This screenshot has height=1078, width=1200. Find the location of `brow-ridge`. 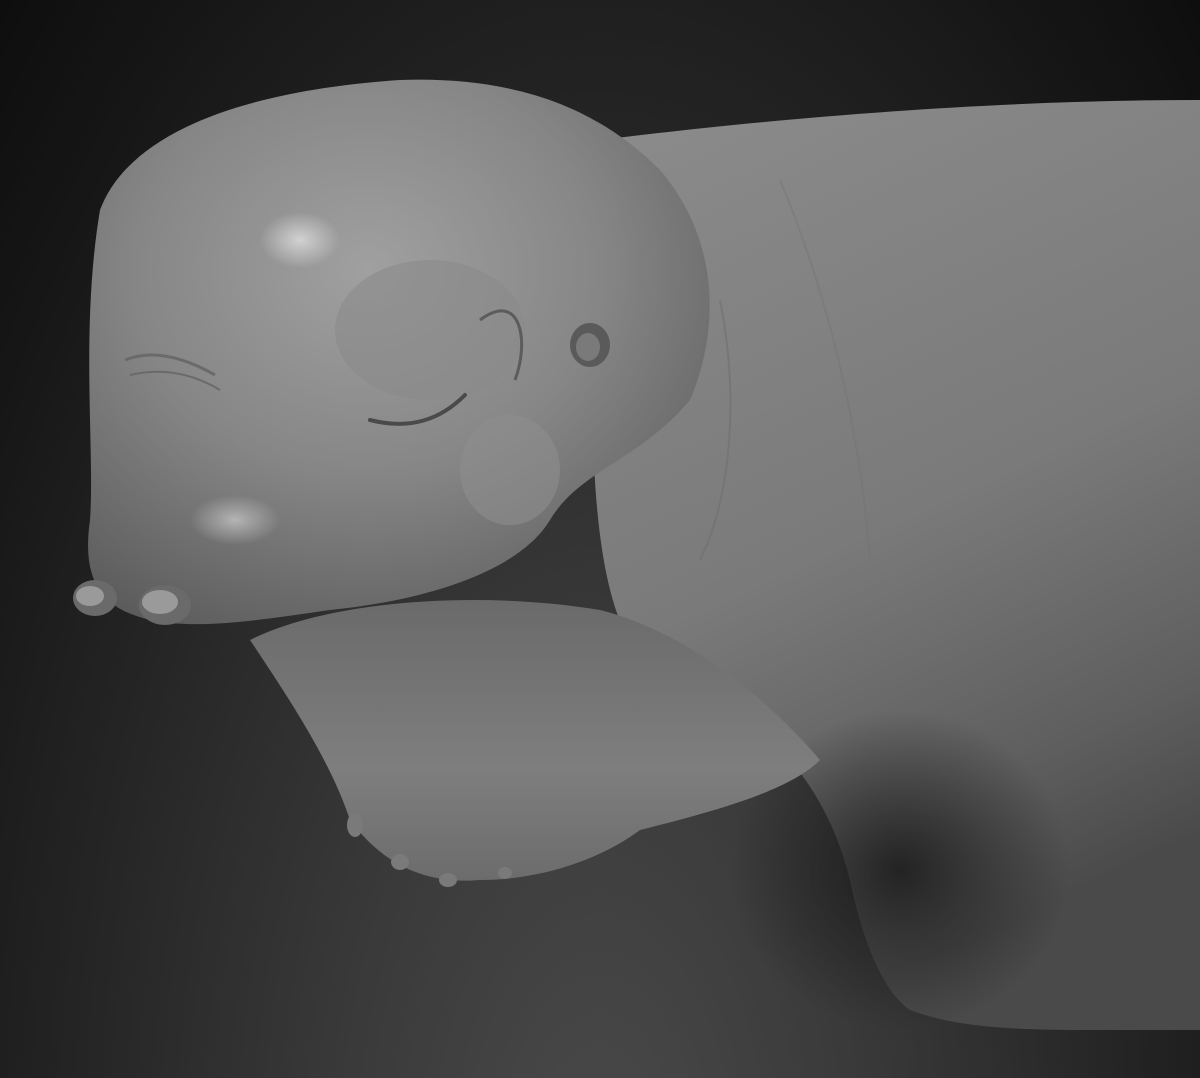

brow-ridge is located at coordinates (430, 330).